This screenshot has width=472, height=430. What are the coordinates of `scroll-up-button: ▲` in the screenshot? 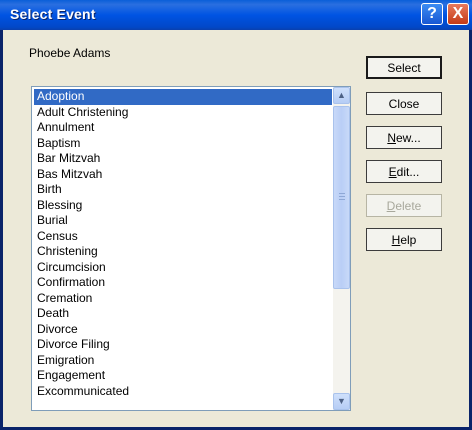 It's located at (341, 95).